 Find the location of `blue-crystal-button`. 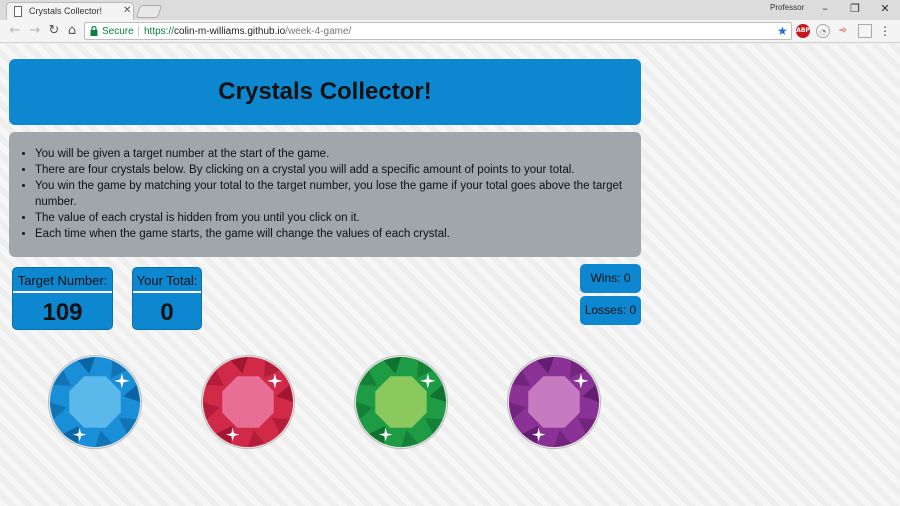

blue-crystal-button is located at coordinates (95, 402).